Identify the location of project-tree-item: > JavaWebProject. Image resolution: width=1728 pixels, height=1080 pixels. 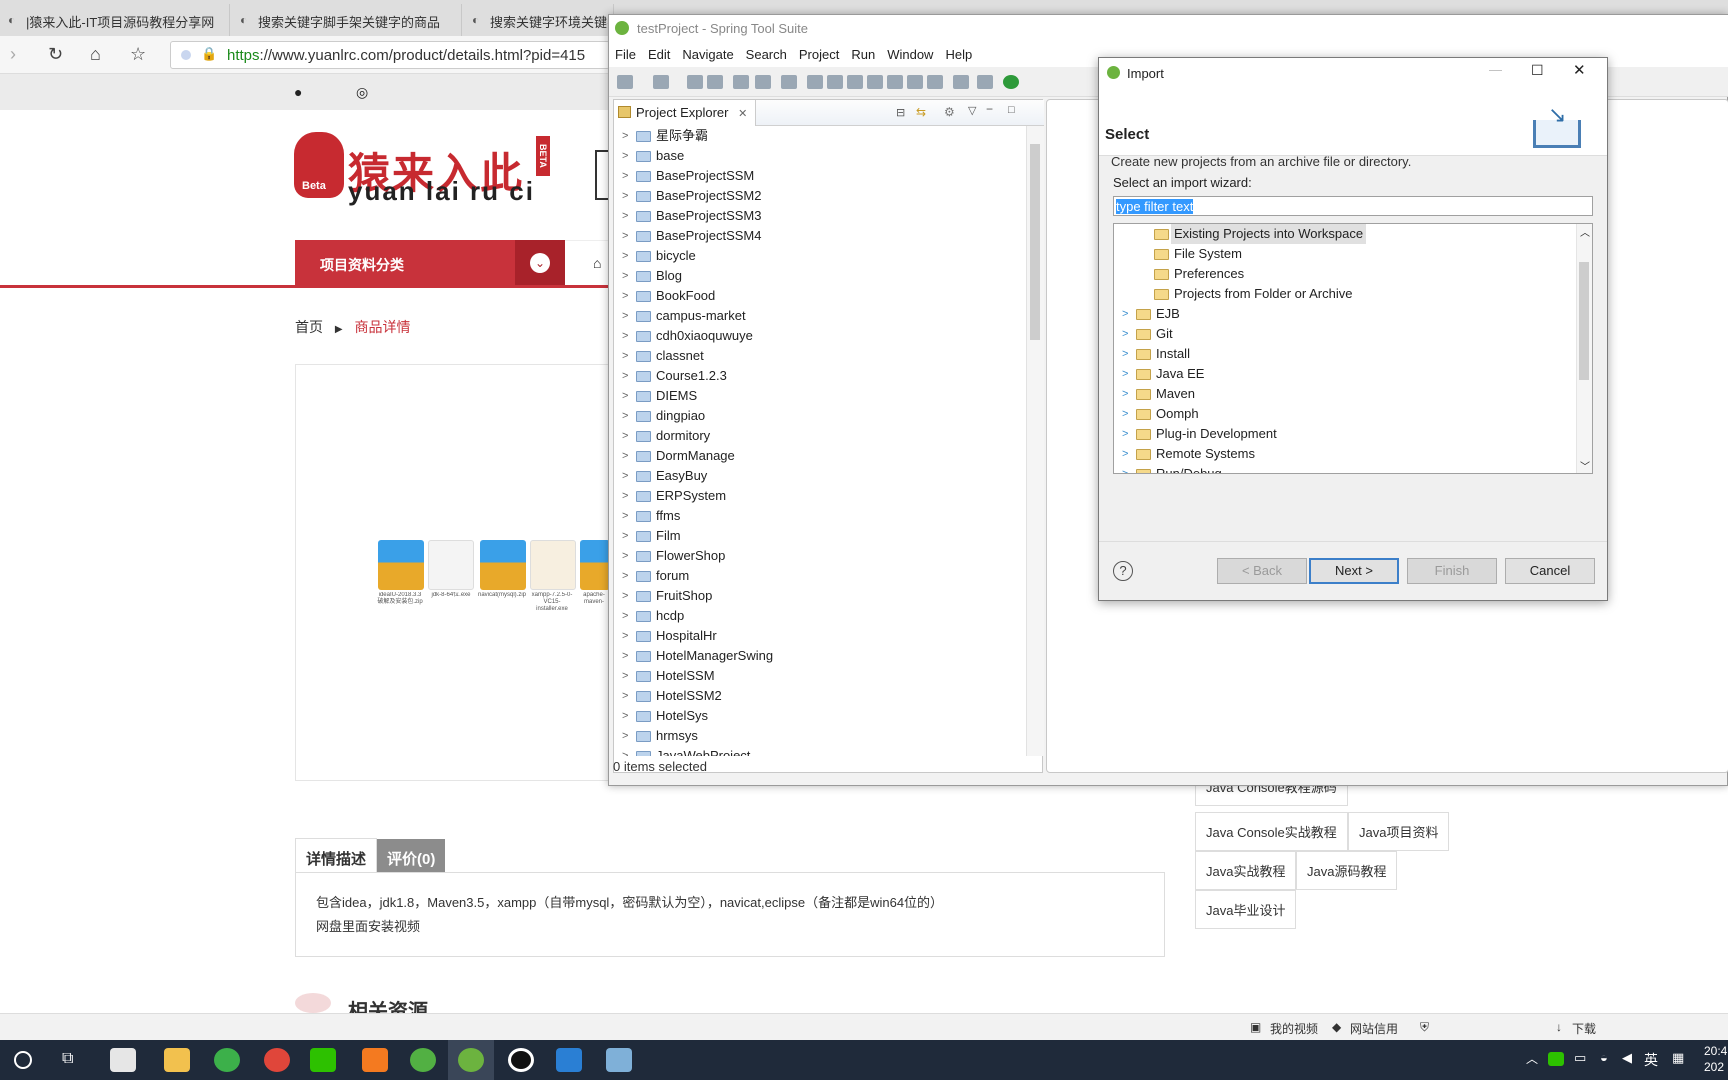
(820, 751).